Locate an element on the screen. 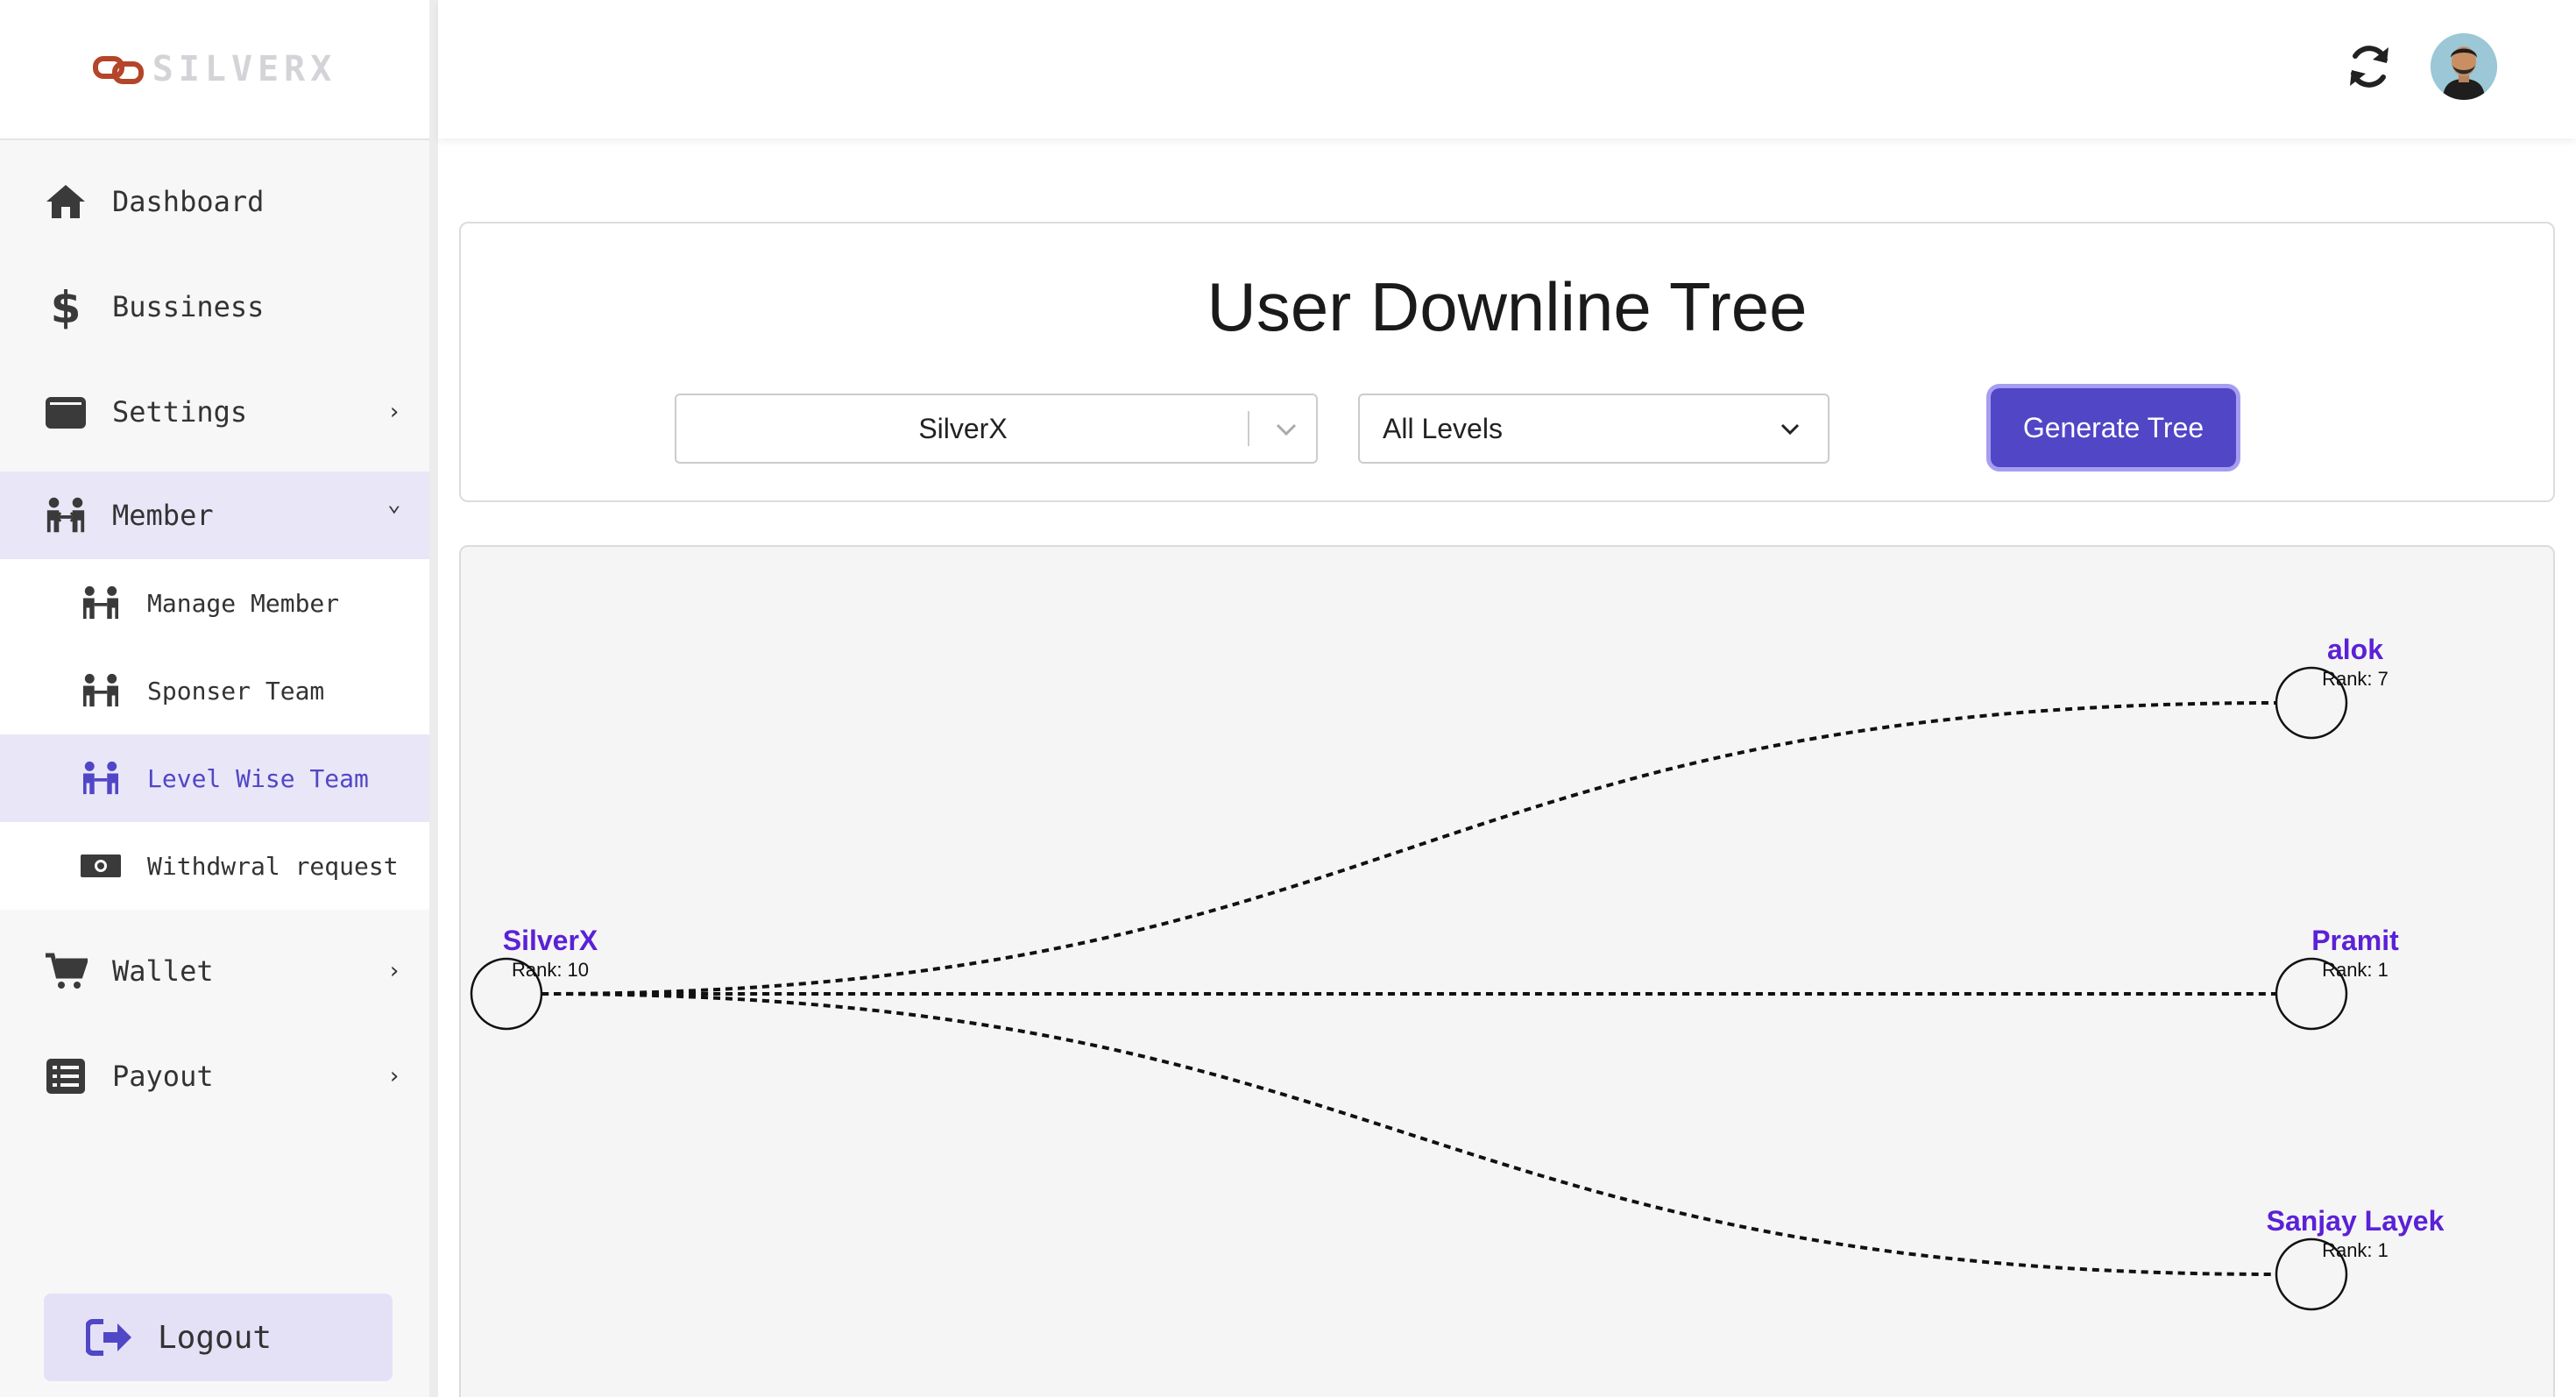  select-separator is located at coordinates (1248, 428).